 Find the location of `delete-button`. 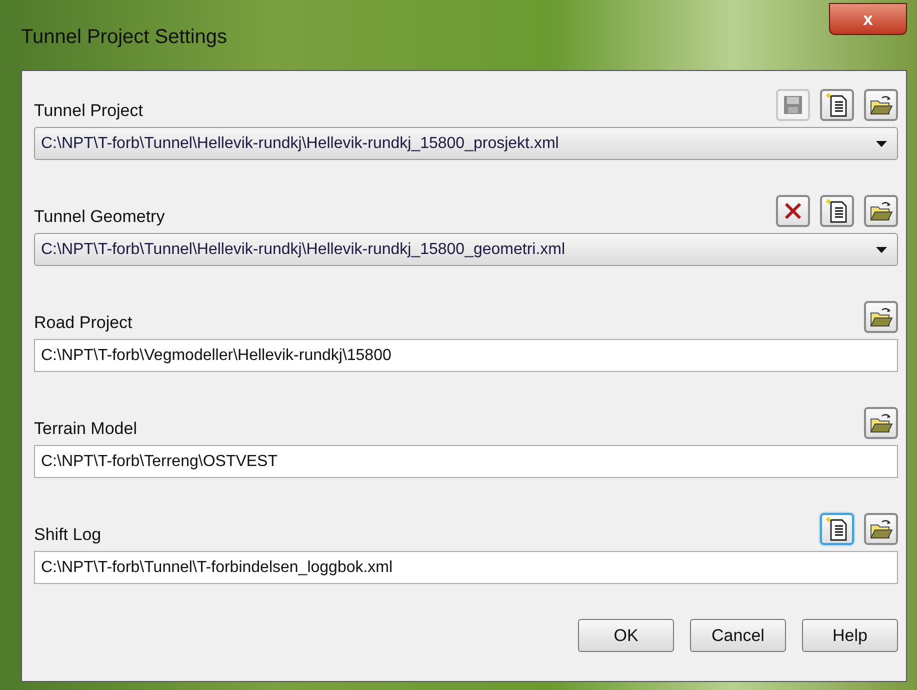

delete-button is located at coordinates (793, 211).